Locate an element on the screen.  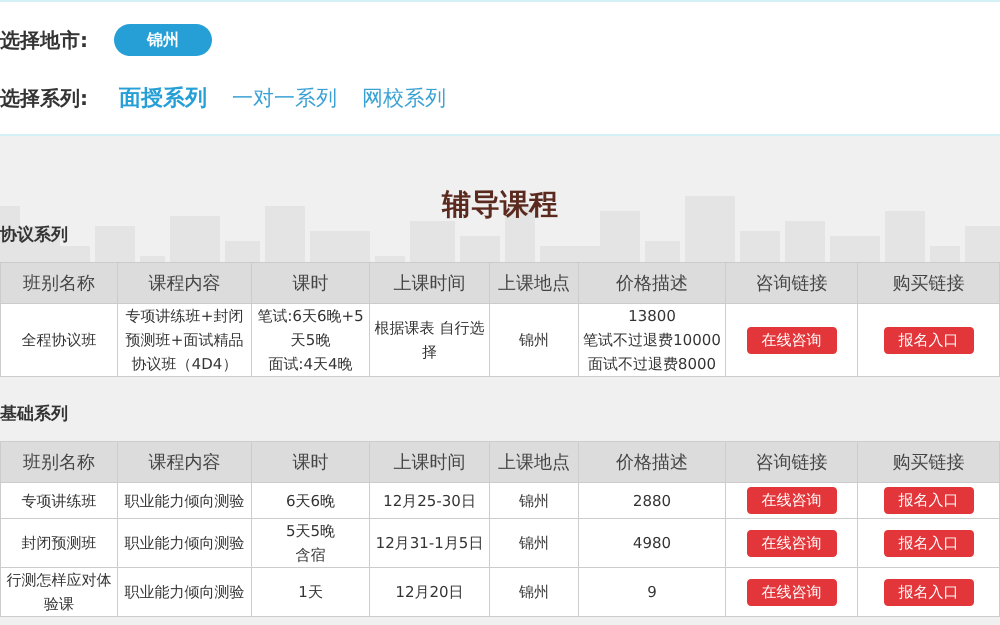
table-cell: 12月20日 is located at coordinates (430, 592).